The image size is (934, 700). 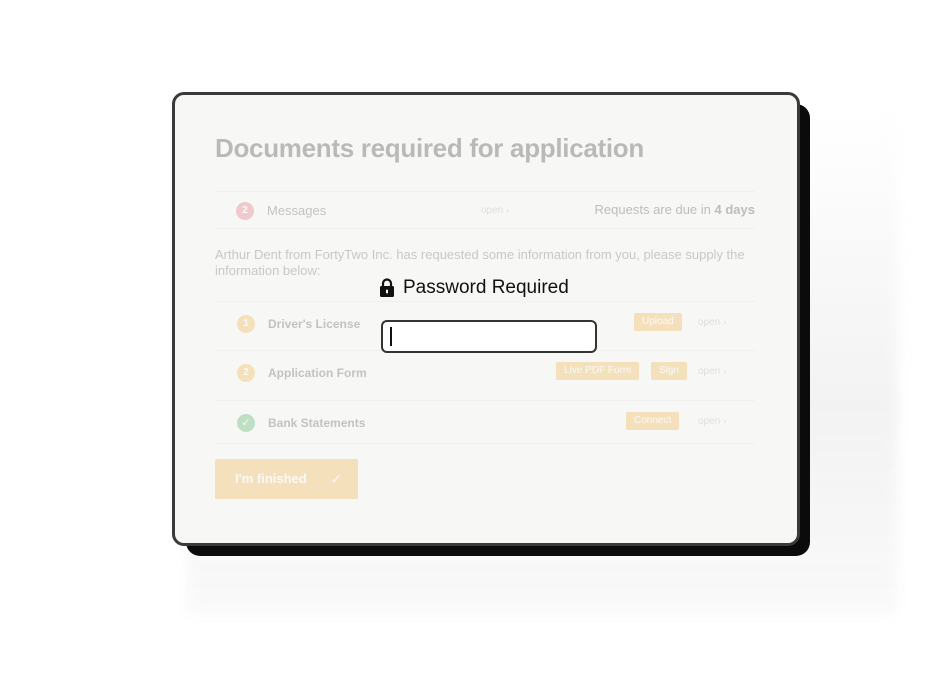 I want to click on due-notice: Requests are due in 4 days, so click(x=674, y=209).